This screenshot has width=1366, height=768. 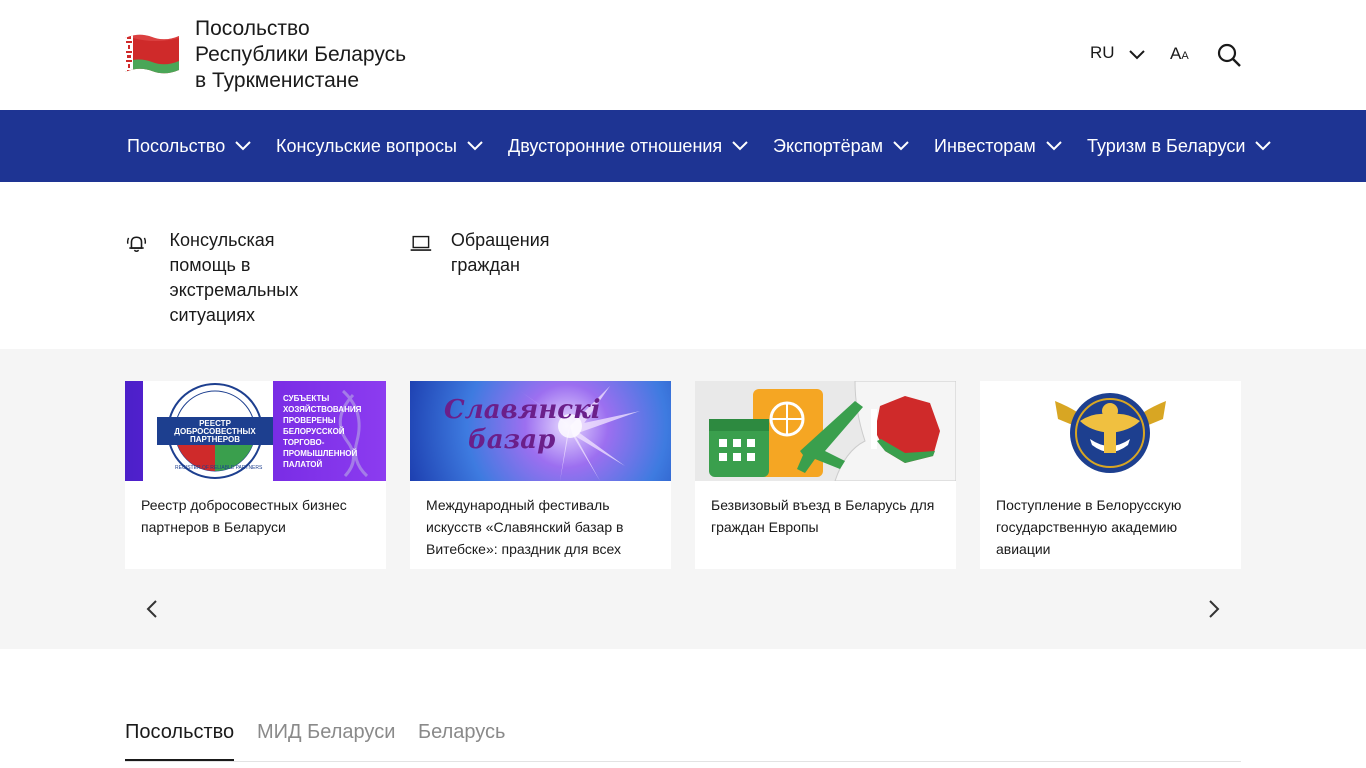 What do you see at coordinates (1176, 53) in the screenshot?
I see `font-size-big-letter: A` at bounding box center [1176, 53].